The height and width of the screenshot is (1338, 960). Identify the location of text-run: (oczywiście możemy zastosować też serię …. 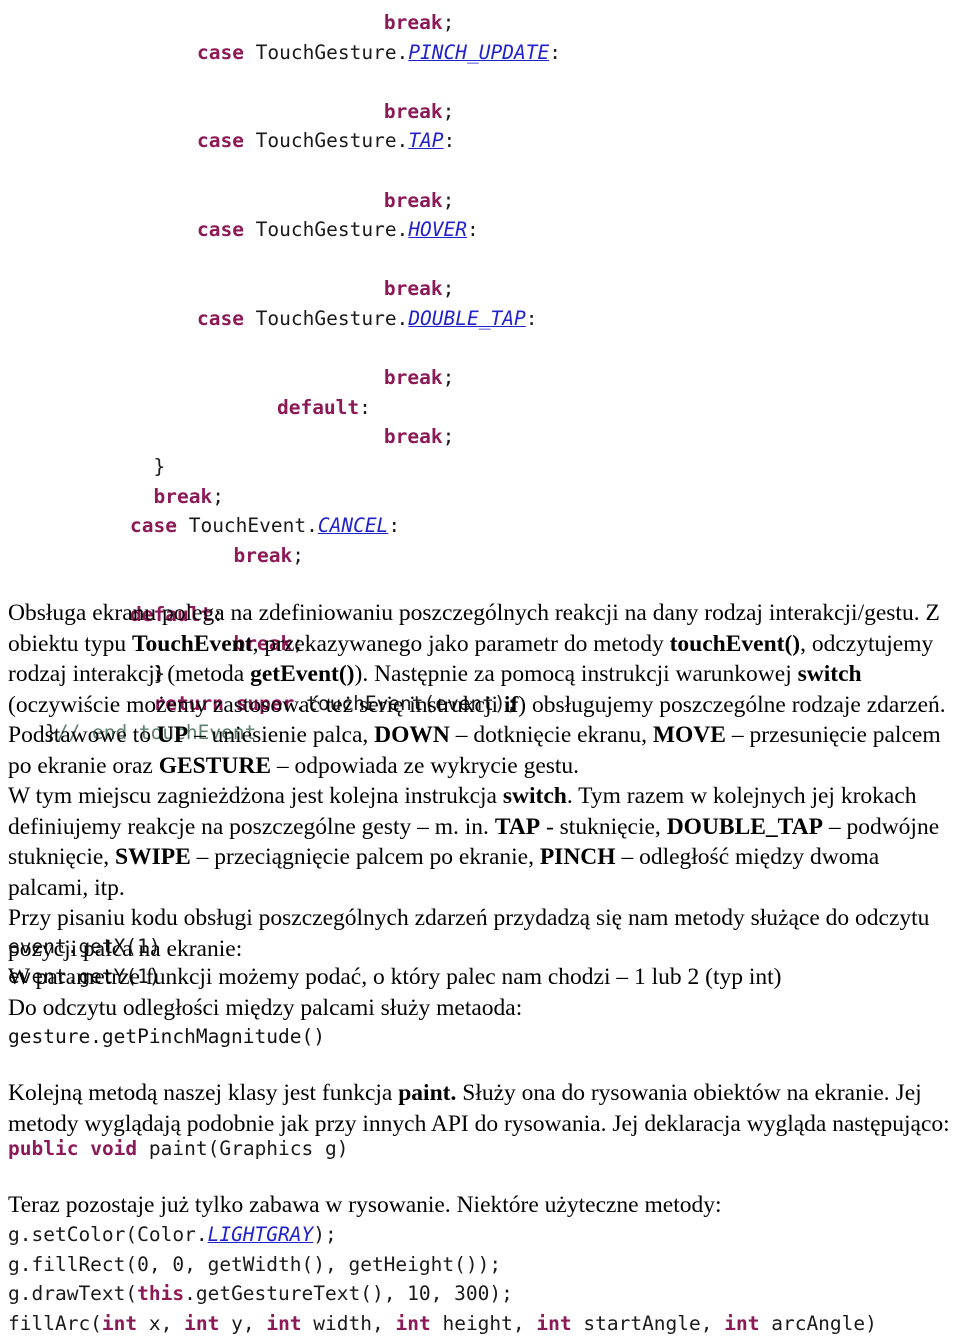
(256, 704).